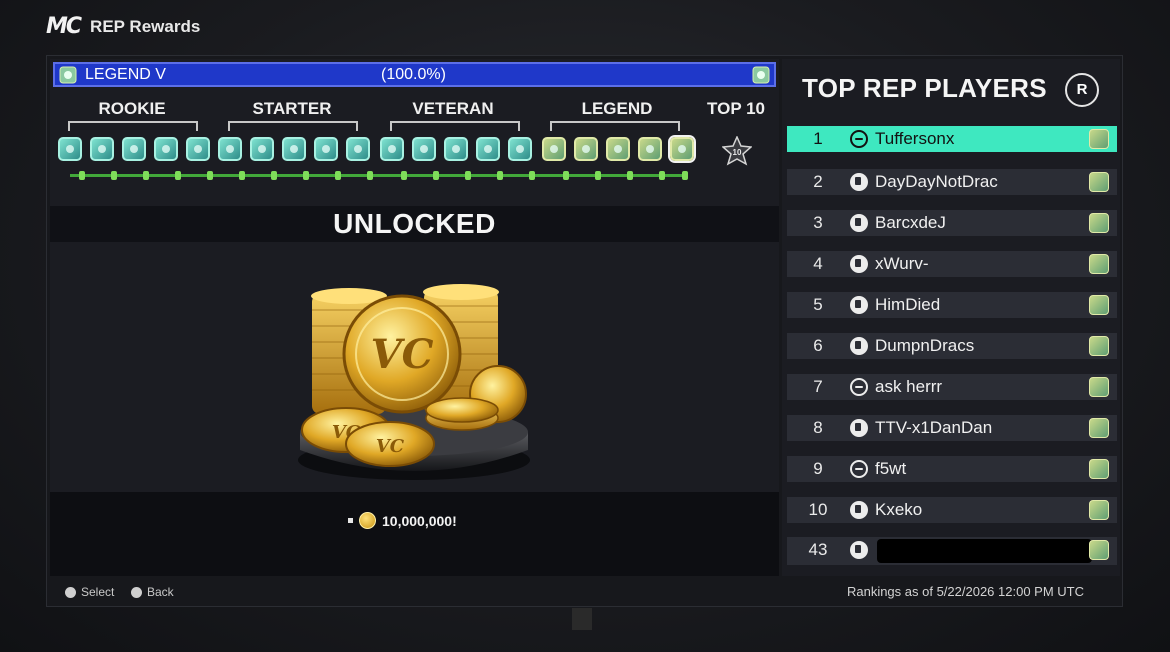 This screenshot has height=652, width=1170. I want to click on reward-status: UNLOCKED, so click(414, 223).